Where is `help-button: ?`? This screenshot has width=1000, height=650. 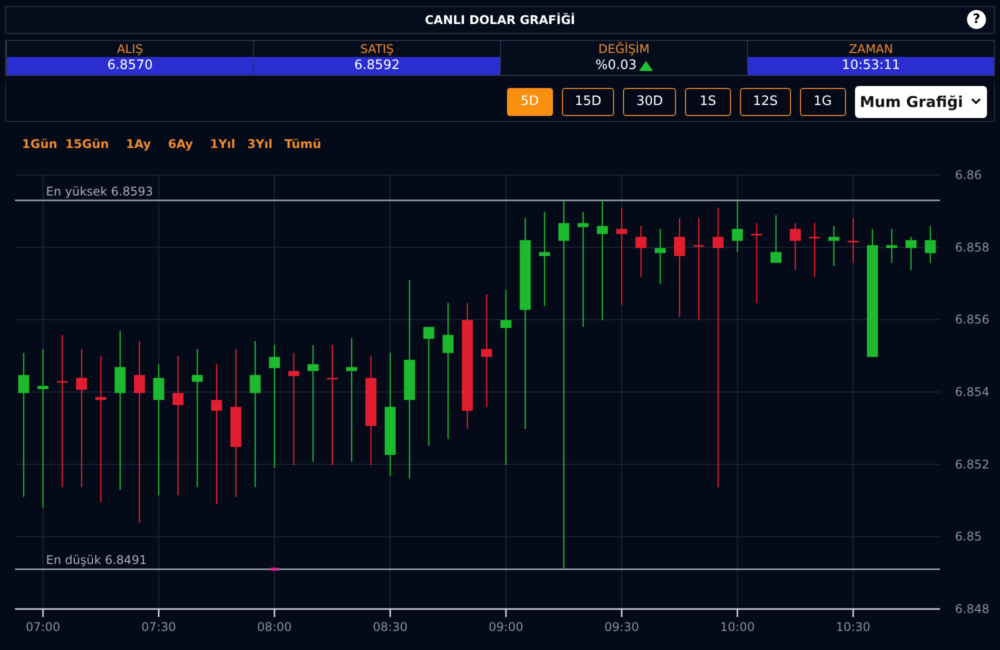 help-button: ? is located at coordinates (976, 19).